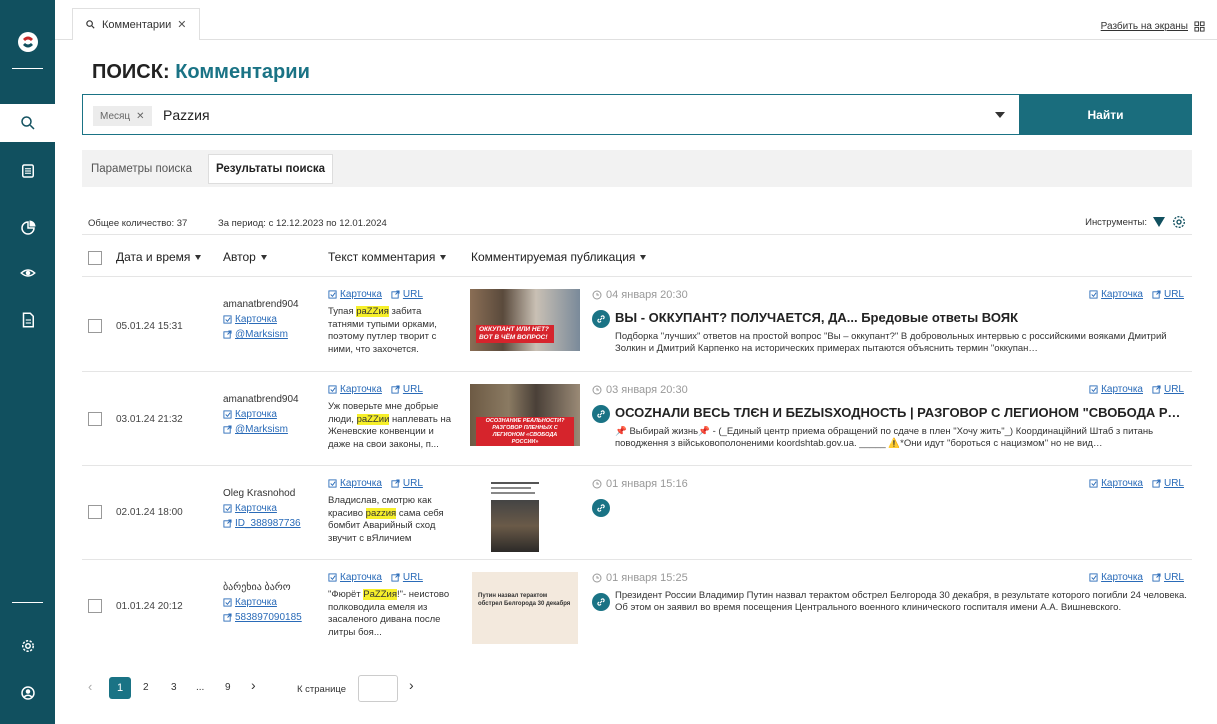 Image resolution: width=1217 pixels, height=724 pixels. What do you see at coordinates (253, 685) in the screenshot?
I see `next-page-icon: ›` at bounding box center [253, 685].